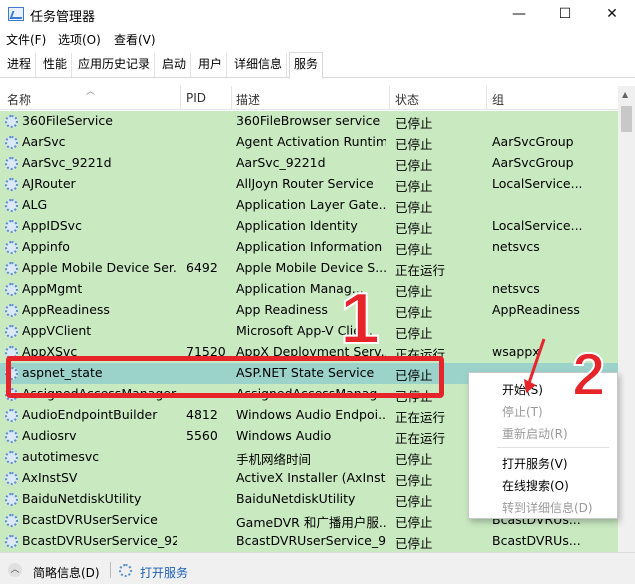  Describe the element at coordinates (20, 65) in the screenshot. I see `tab-processes: 进程` at that location.